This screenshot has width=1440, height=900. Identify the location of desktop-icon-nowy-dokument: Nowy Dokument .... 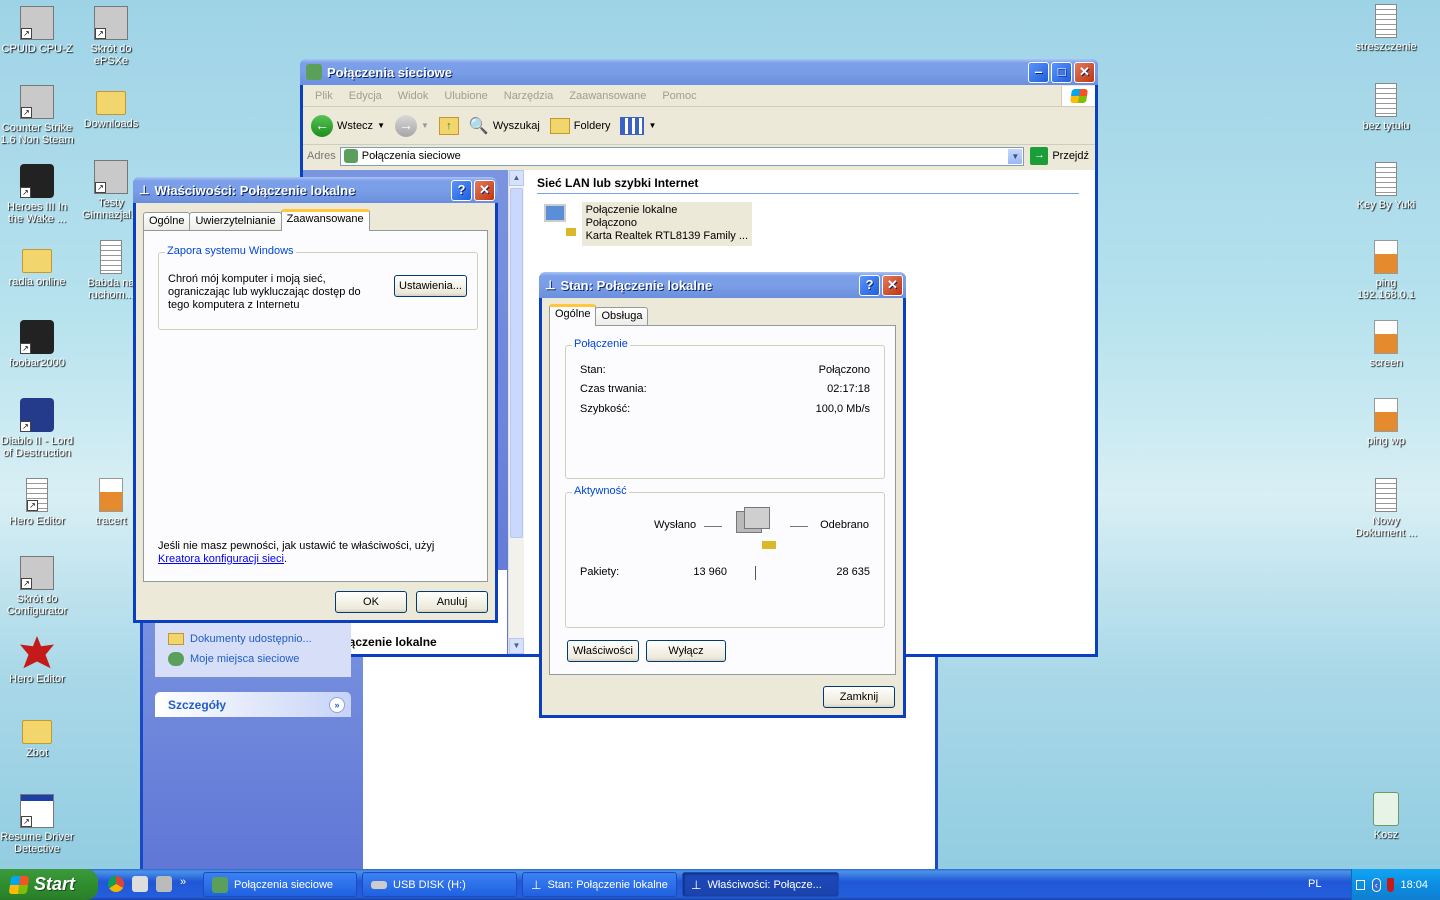
(1386, 508).